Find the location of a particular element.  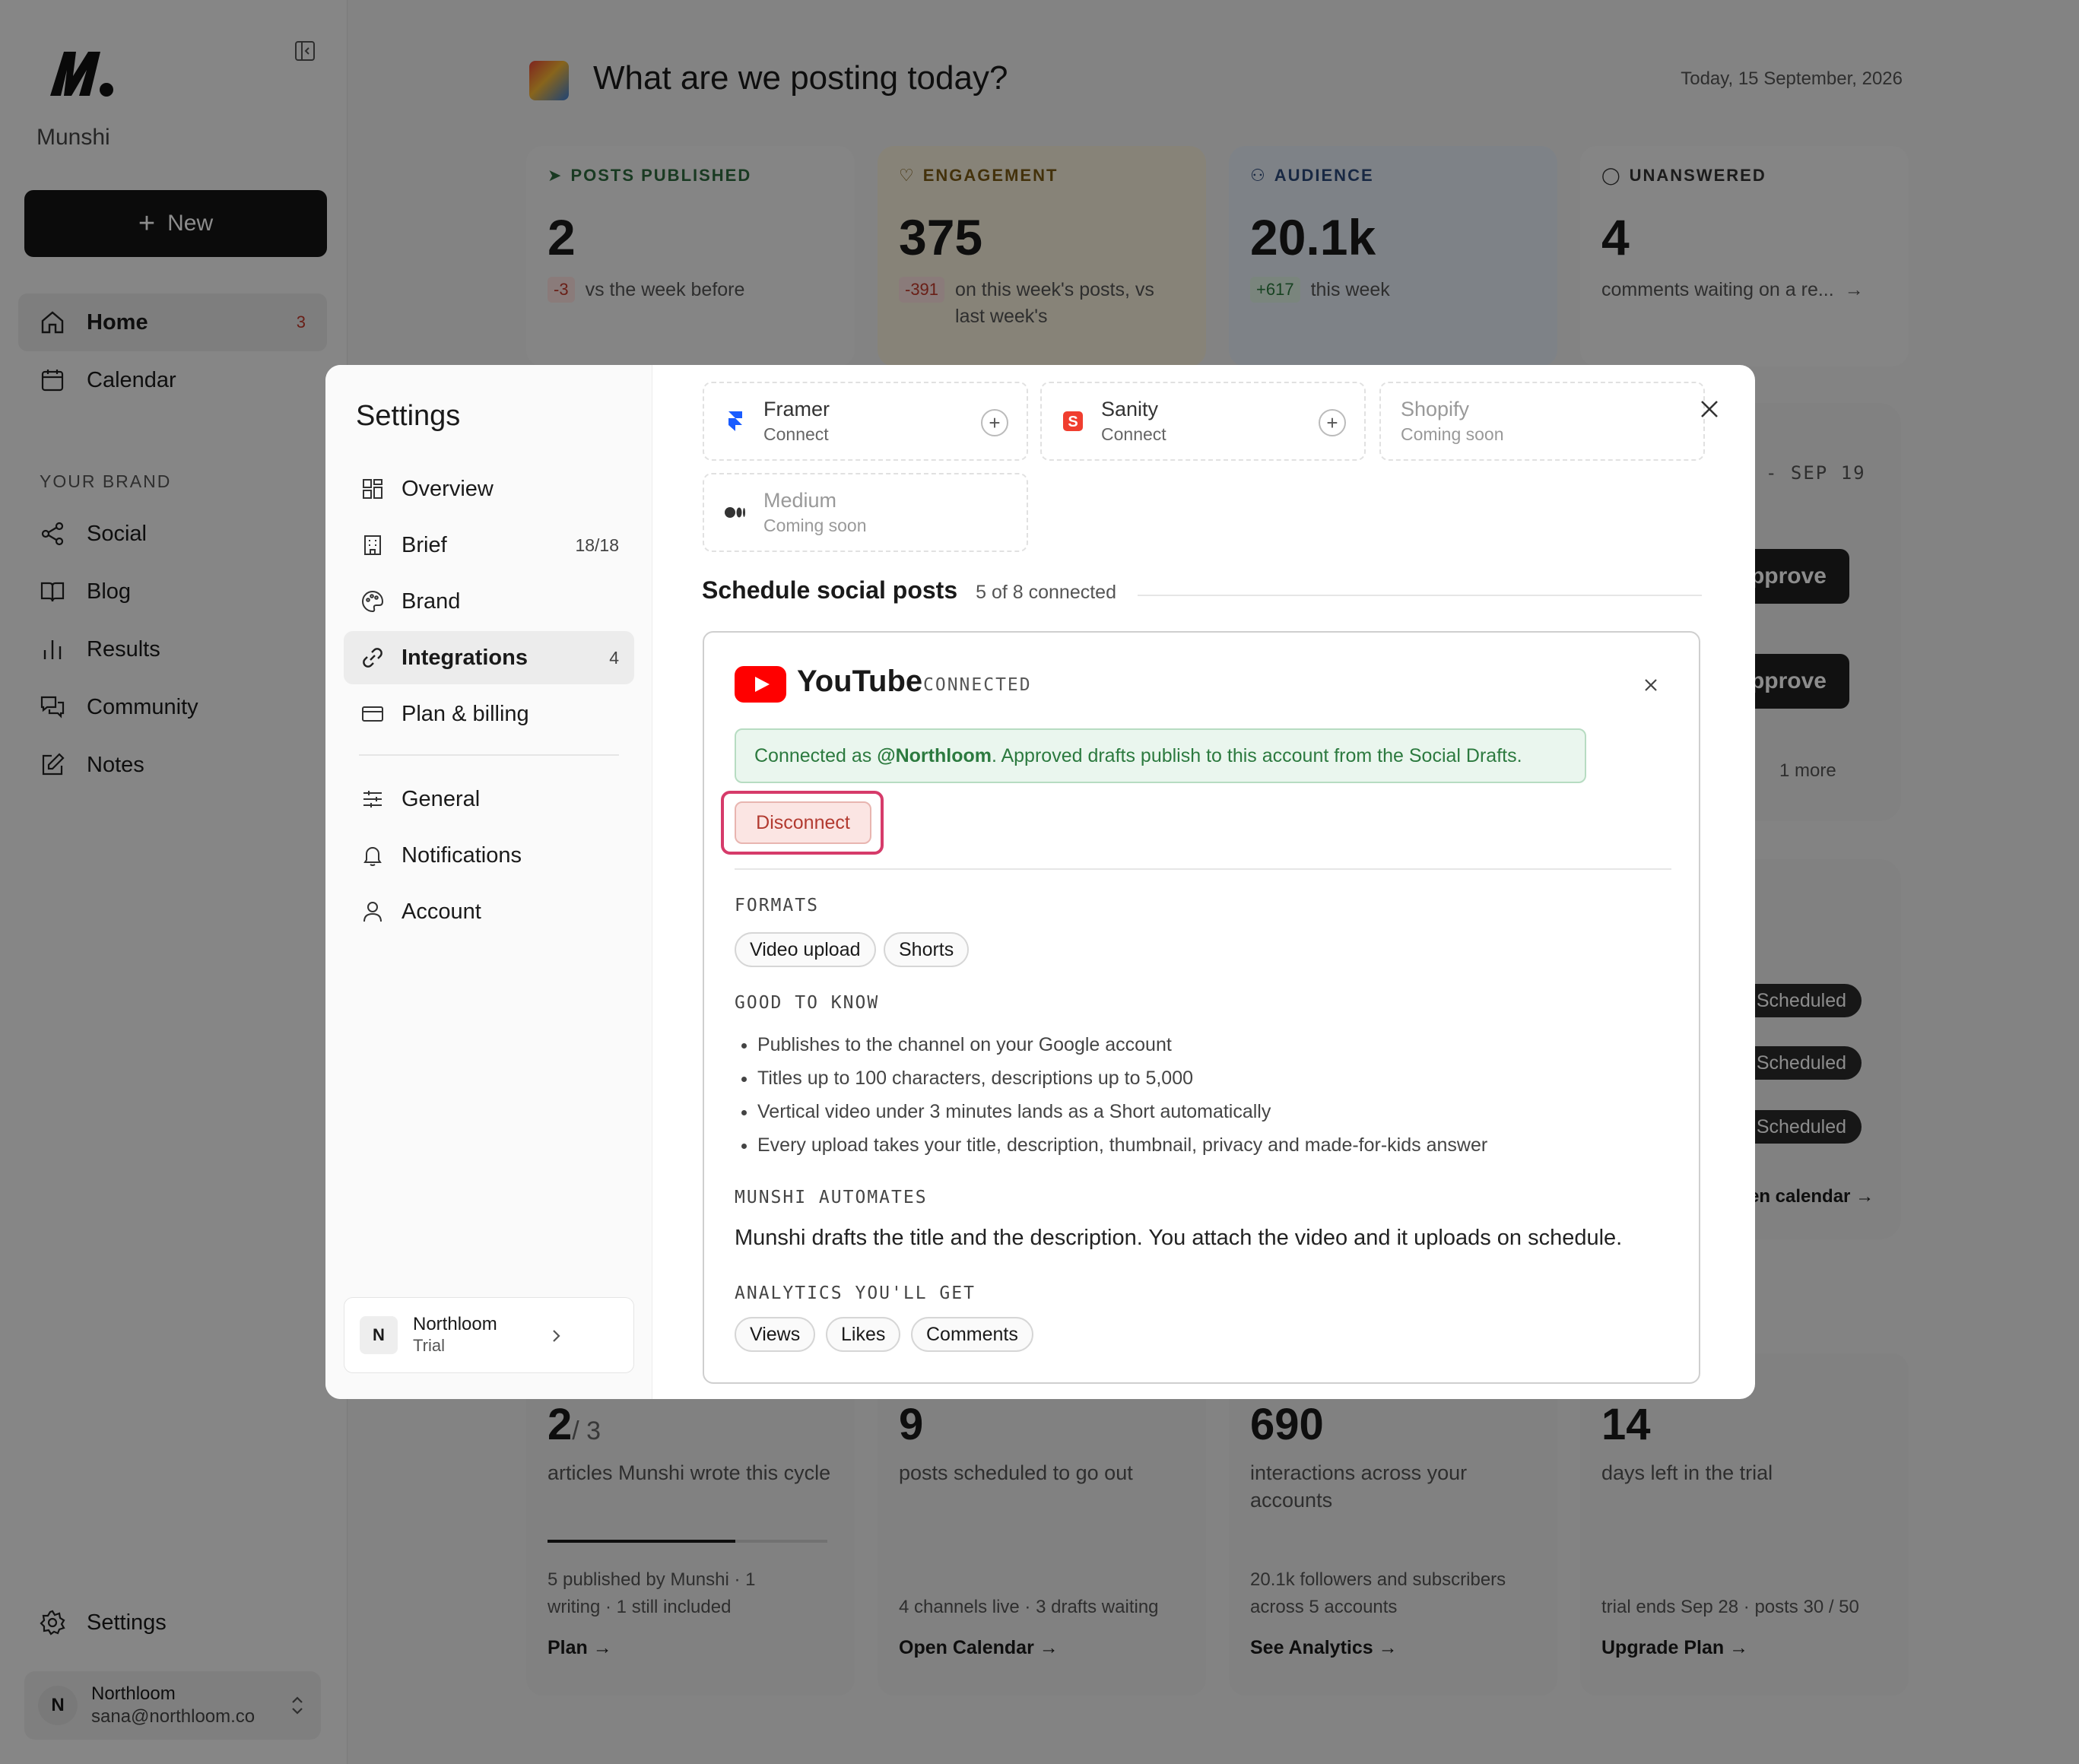

integration-card-sanity: S Sanity Connect + is located at coordinates (1203, 422).